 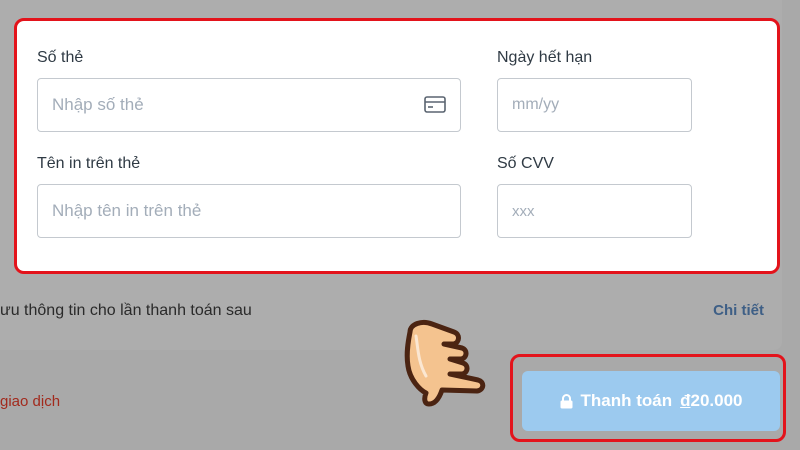 I want to click on cvv-input, so click(x=578, y=211).